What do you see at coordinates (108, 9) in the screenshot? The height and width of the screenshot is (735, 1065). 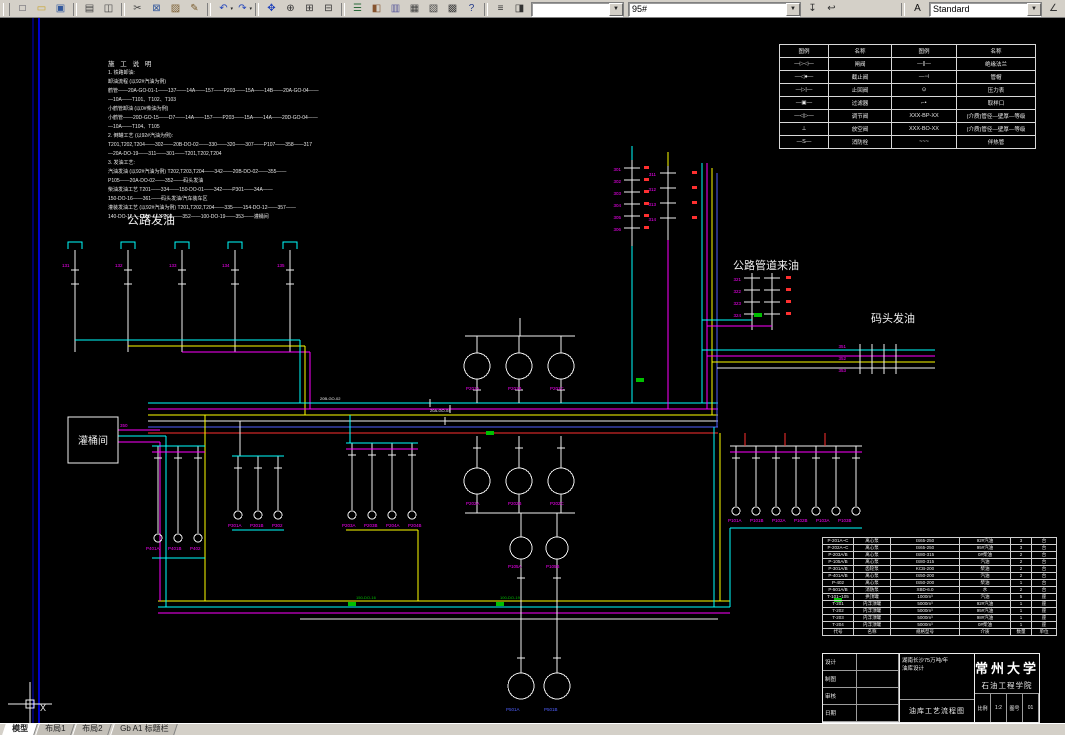 I see `plot-preview-icon: ◫` at bounding box center [108, 9].